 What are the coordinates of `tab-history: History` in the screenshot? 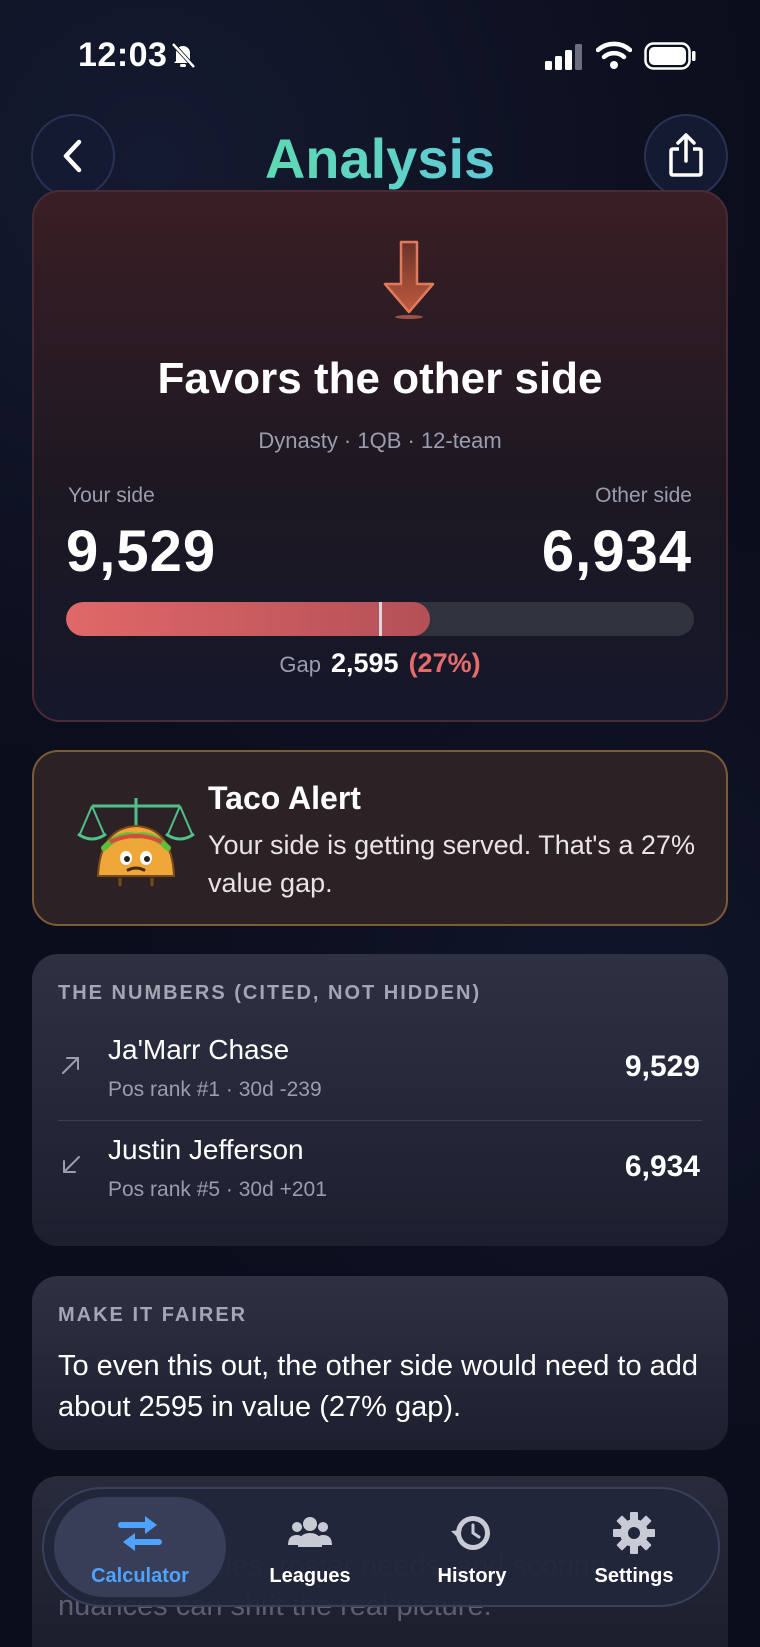 It's located at (472, 1547).